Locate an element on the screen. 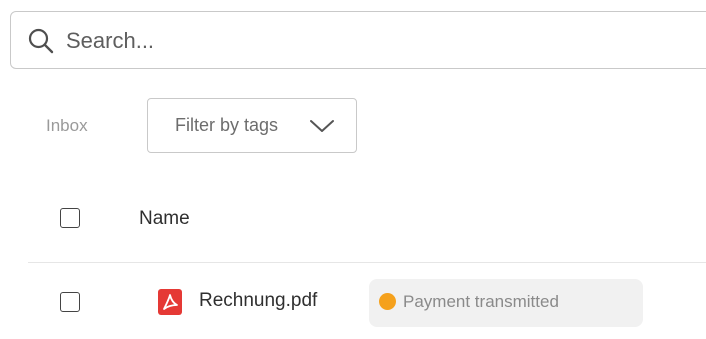  filter-by-tags-dropdown: Filter by tags is located at coordinates (252, 125).